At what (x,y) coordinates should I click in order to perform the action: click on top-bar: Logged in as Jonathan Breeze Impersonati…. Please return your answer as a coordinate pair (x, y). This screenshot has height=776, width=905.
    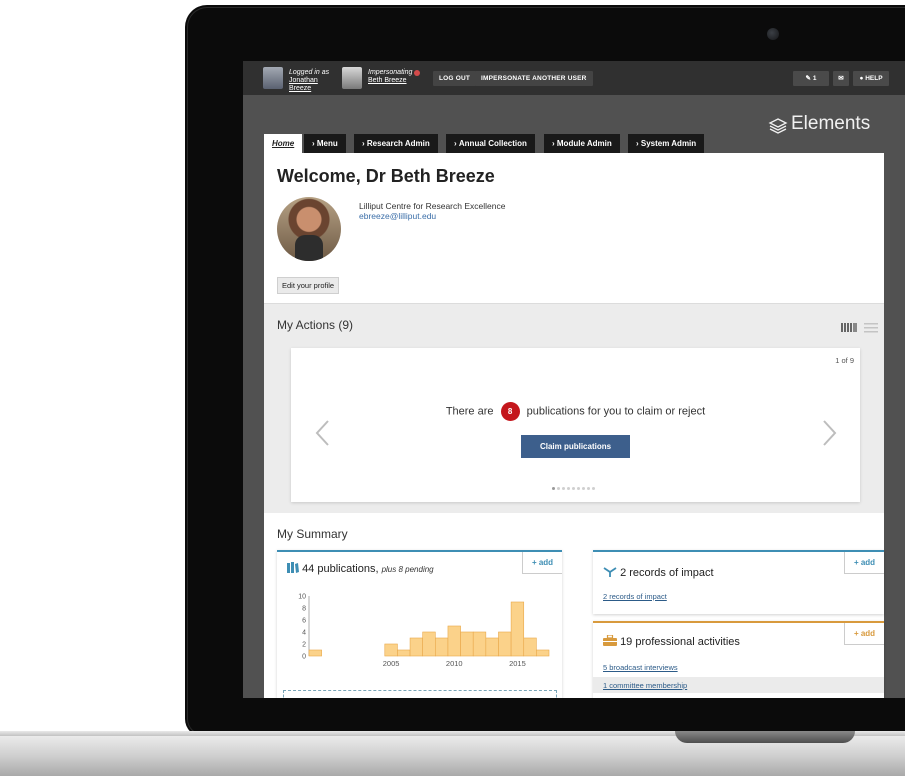
    Looking at the image, I should click on (574, 78).